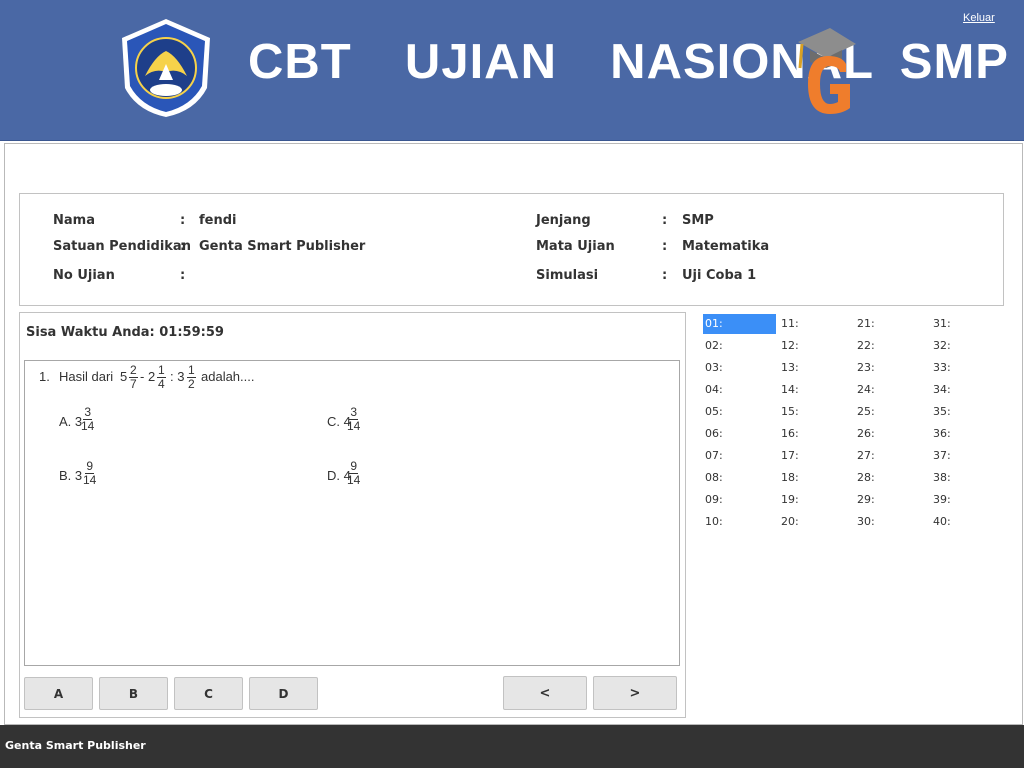 This screenshot has width=1024, height=768. I want to click on option-d-fraction: 9 14, so click(353, 473).